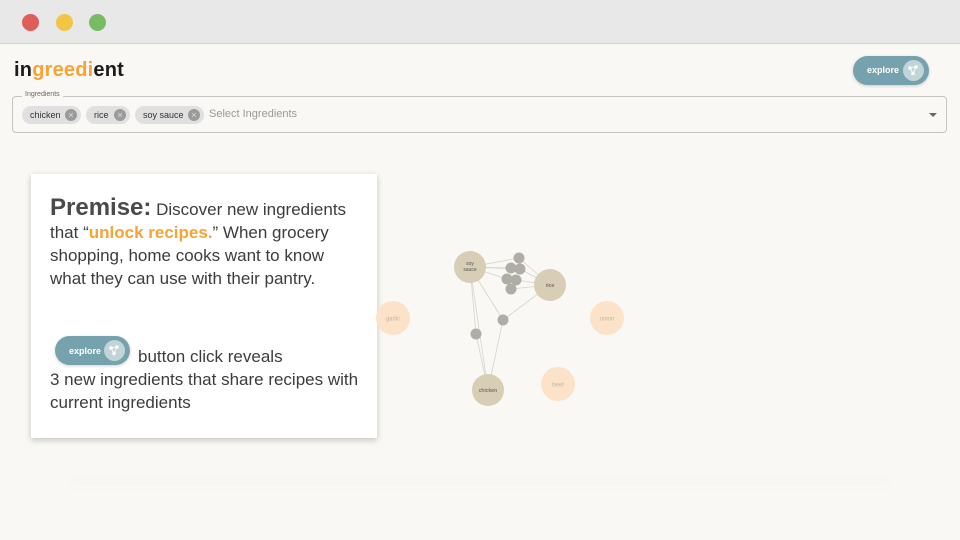 The width and height of the screenshot is (960, 540). What do you see at coordinates (63, 70) in the screenshot?
I see `logo-part-greedi: greedi` at bounding box center [63, 70].